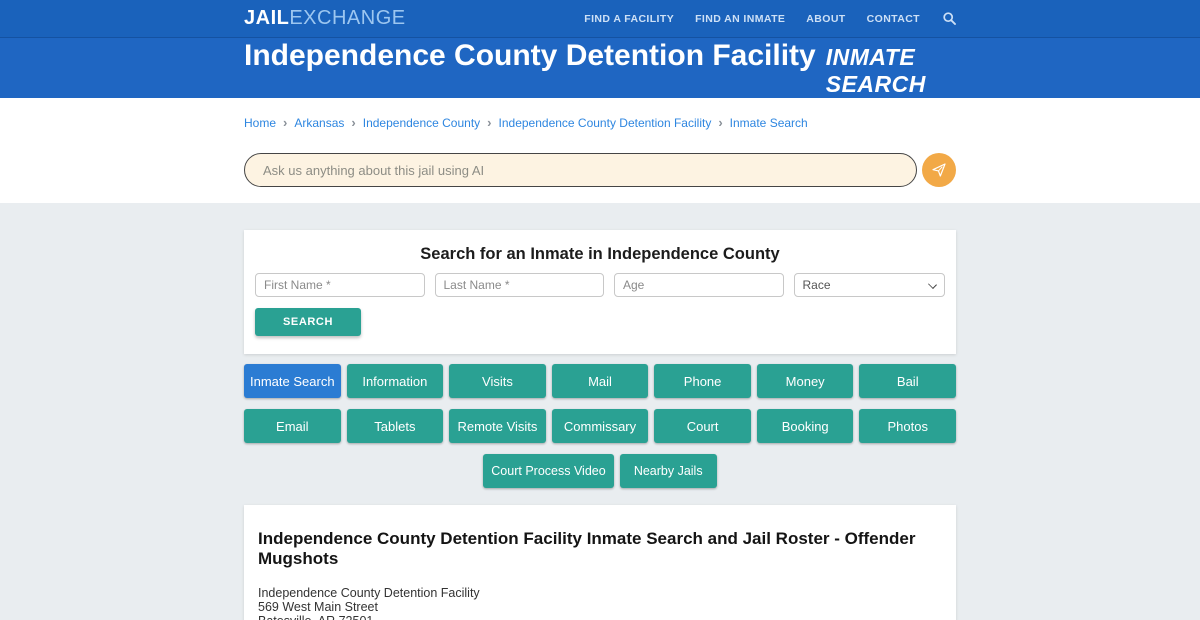  What do you see at coordinates (260, 123) in the screenshot?
I see `breadcrumb-home: Home` at bounding box center [260, 123].